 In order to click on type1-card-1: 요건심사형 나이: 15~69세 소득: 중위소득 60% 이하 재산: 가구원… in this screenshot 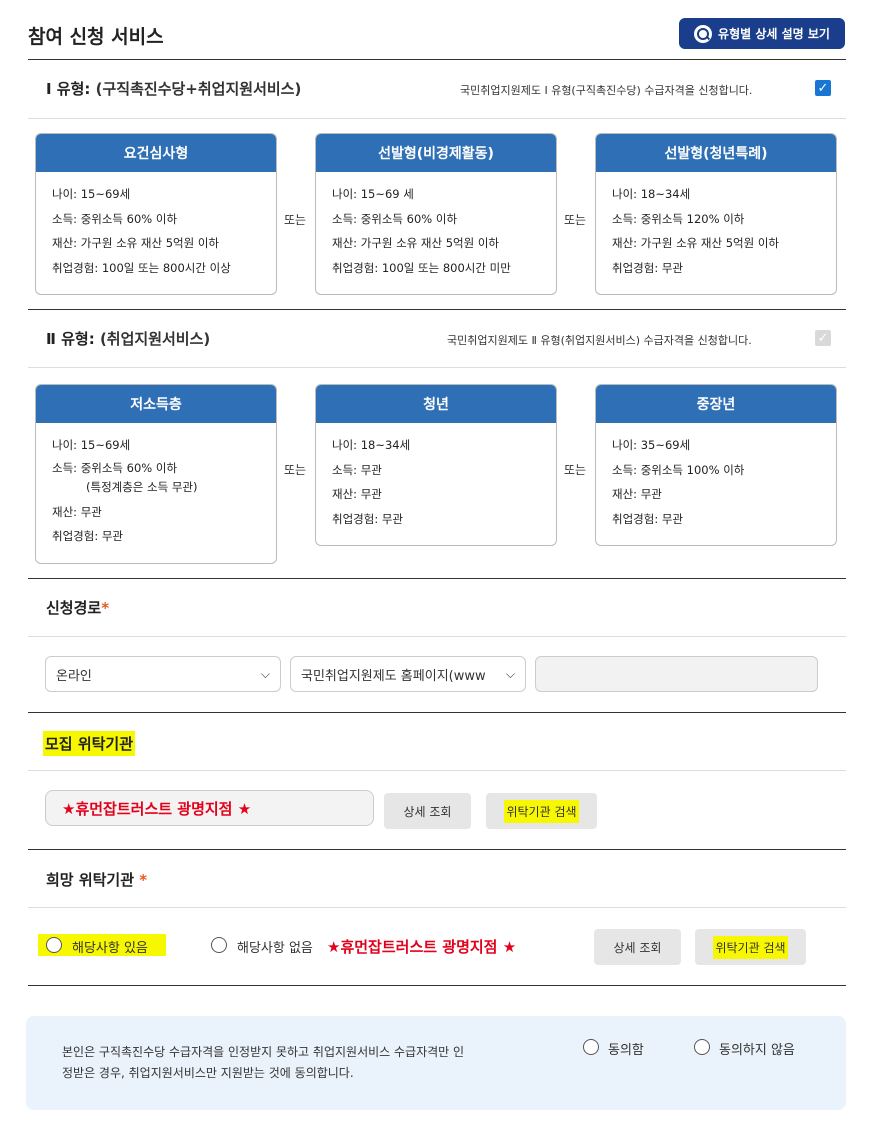, I will do `click(156, 214)`.